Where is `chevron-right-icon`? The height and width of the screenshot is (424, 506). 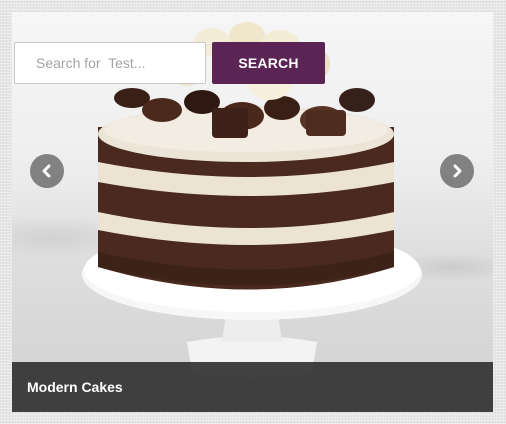
chevron-right-icon is located at coordinates (457, 171).